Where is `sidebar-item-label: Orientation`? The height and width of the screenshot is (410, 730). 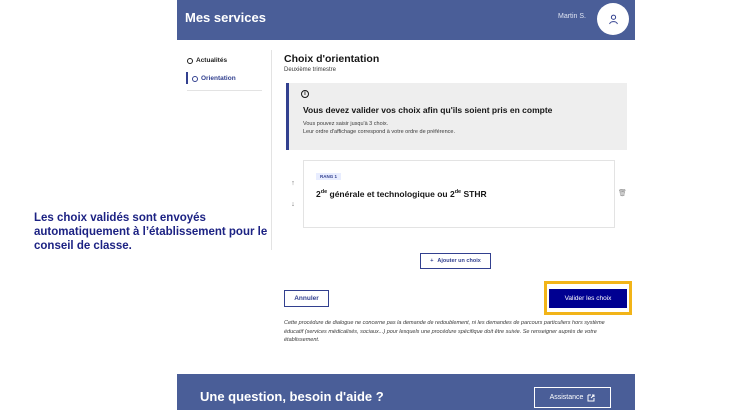
sidebar-item-label: Orientation is located at coordinates (218, 78).